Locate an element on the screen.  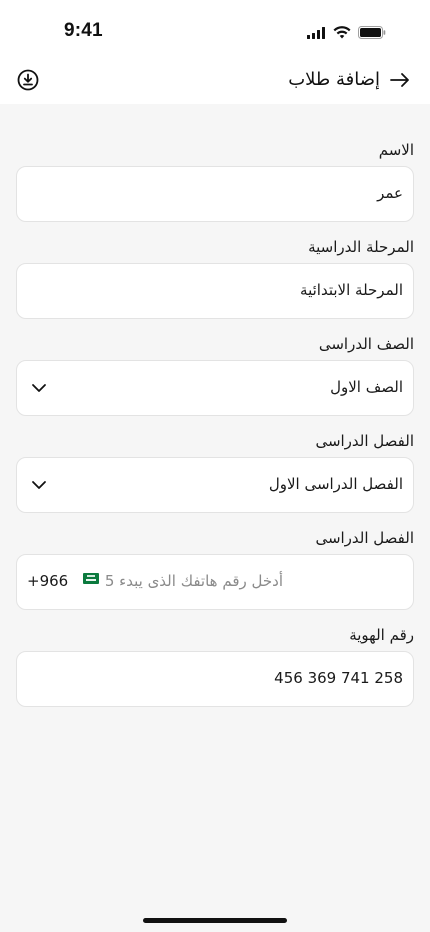
semester-label: الفصل الدراسى is located at coordinates (364, 441).